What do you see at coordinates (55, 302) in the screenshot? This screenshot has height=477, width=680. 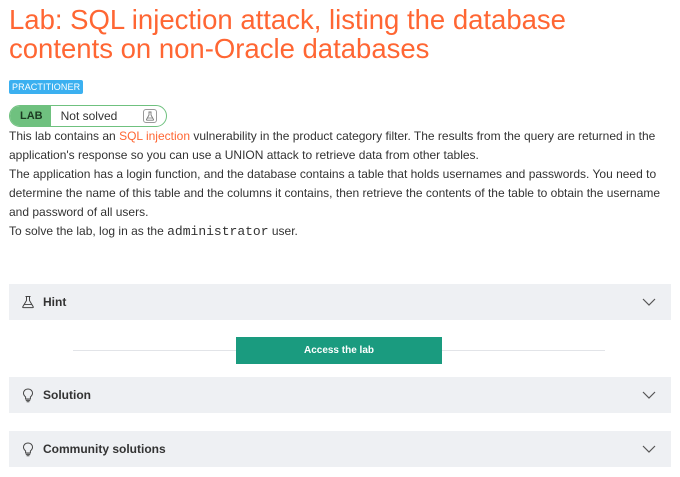 I see `hint-label: Hint` at bounding box center [55, 302].